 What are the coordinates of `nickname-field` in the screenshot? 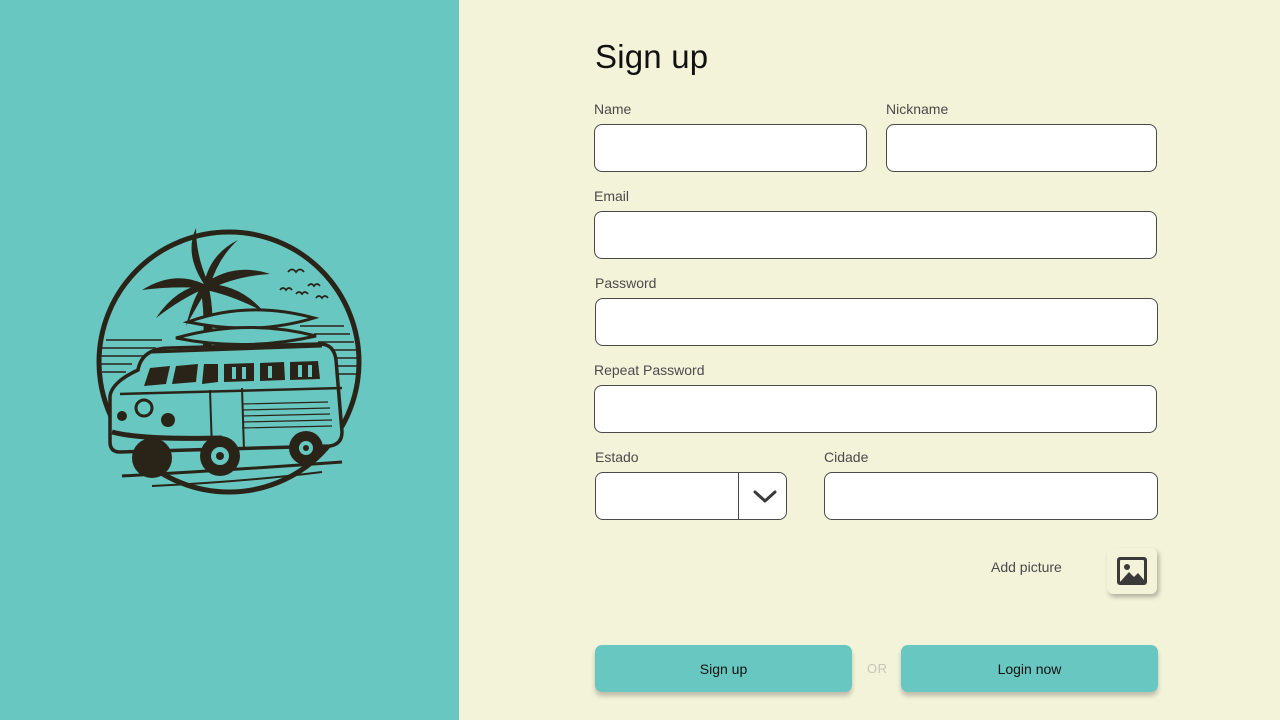 It's located at (1021, 148).